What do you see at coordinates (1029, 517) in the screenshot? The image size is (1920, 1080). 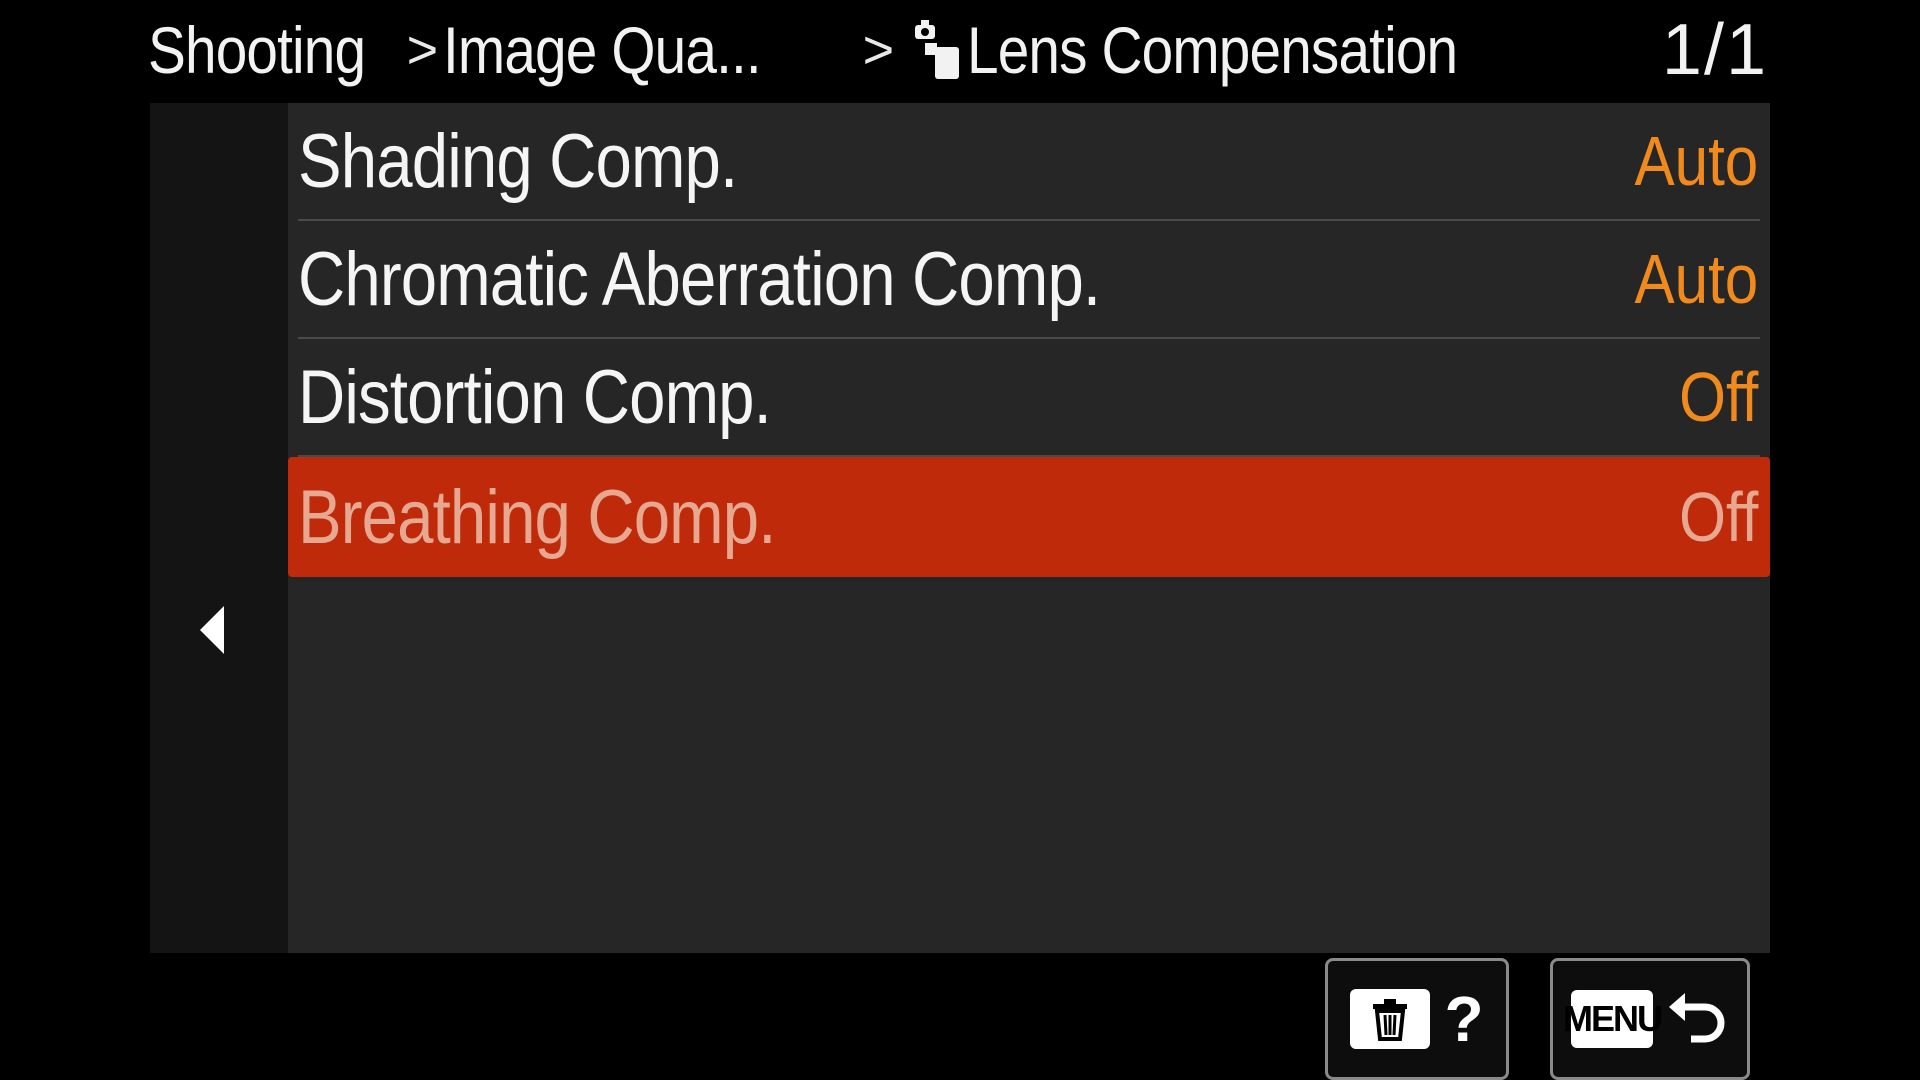 I see `menu-item-breathing-comp: Breathing Comp. Off` at bounding box center [1029, 517].